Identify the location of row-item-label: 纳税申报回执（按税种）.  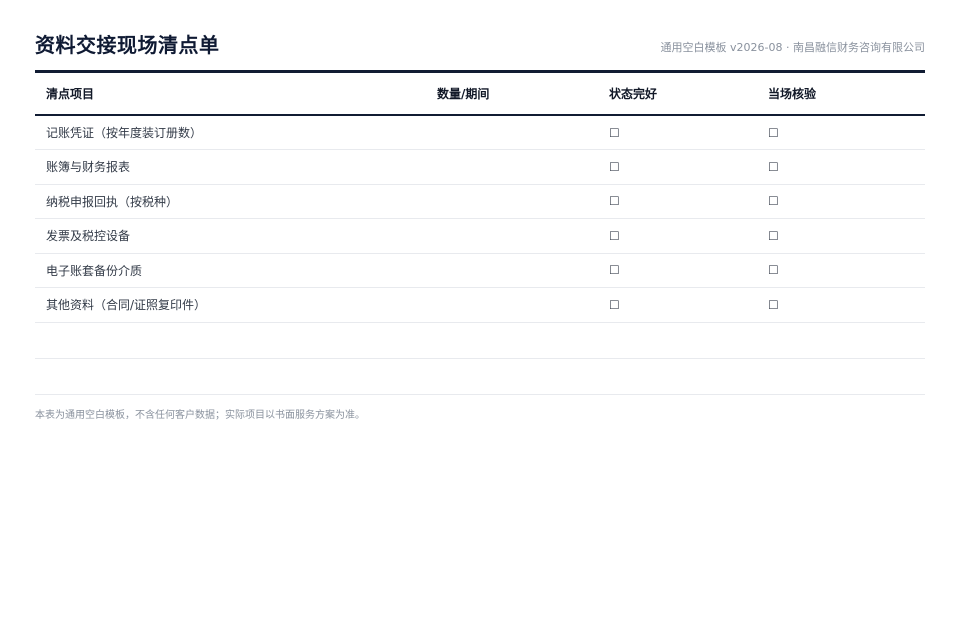
(236, 201).